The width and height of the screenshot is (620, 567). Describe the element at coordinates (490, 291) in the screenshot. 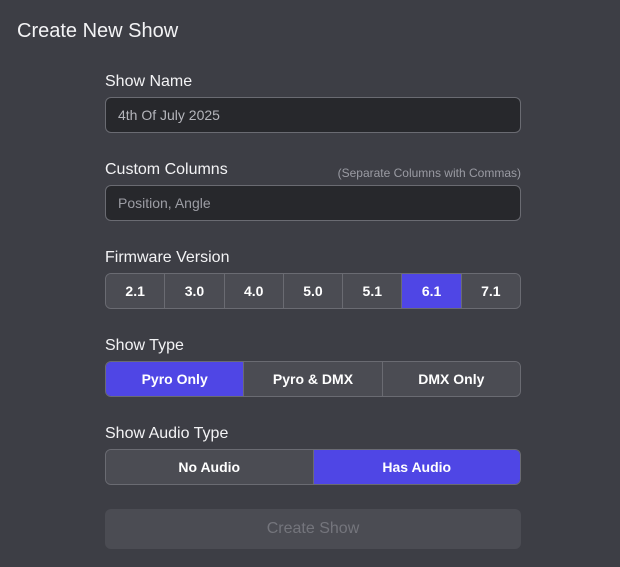

I see `firmware-option-7-1: 7.1` at that location.